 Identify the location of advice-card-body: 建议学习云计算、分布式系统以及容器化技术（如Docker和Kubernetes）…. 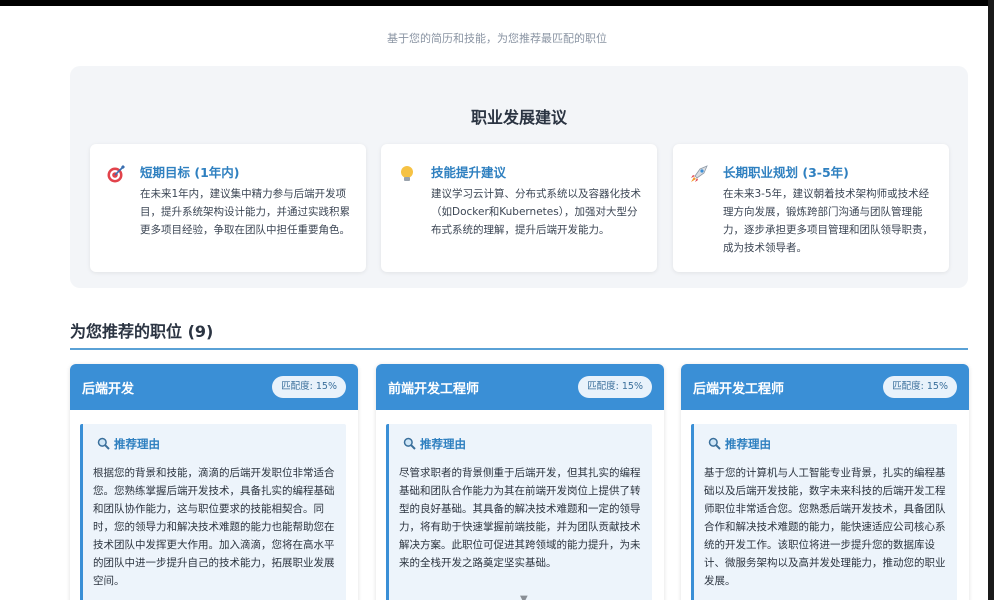
(536, 212).